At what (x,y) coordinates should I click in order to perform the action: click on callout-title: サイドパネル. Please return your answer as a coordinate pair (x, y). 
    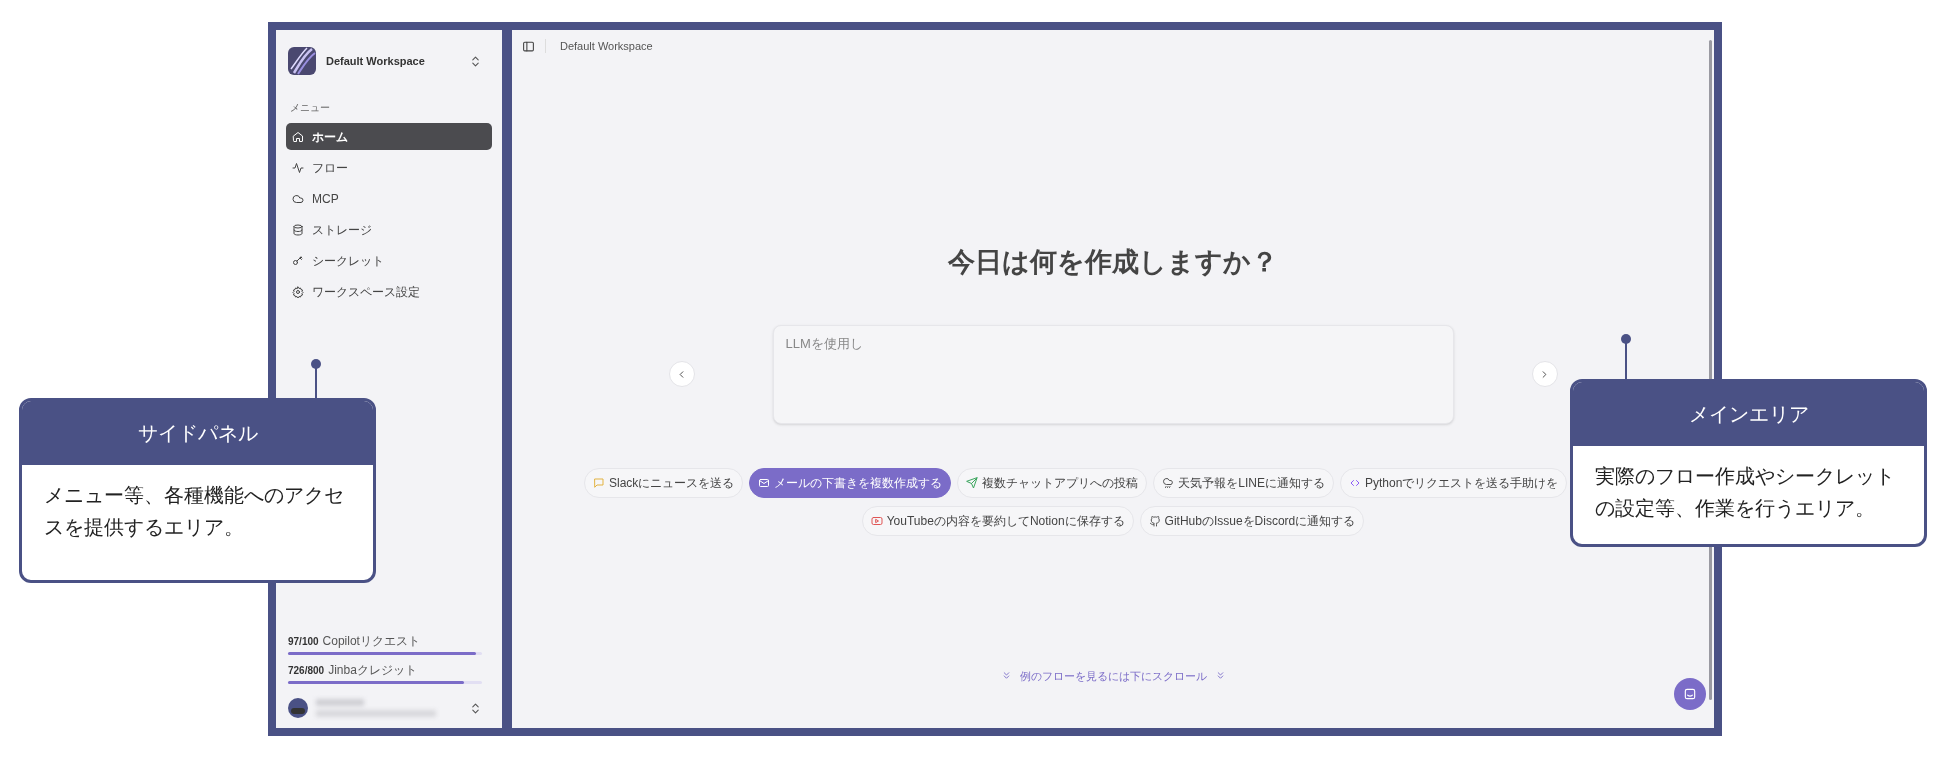
    Looking at the image, I should click on (197, 433).